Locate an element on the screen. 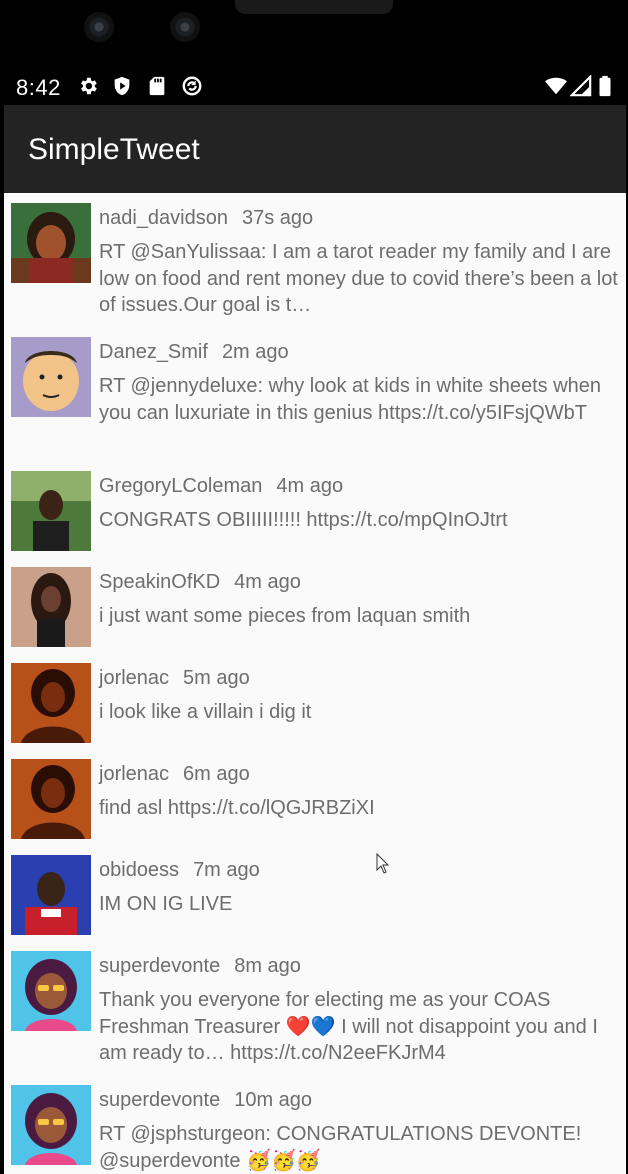  tweet-text: i look like a villain i dig it is located at coordinates (205, 712).